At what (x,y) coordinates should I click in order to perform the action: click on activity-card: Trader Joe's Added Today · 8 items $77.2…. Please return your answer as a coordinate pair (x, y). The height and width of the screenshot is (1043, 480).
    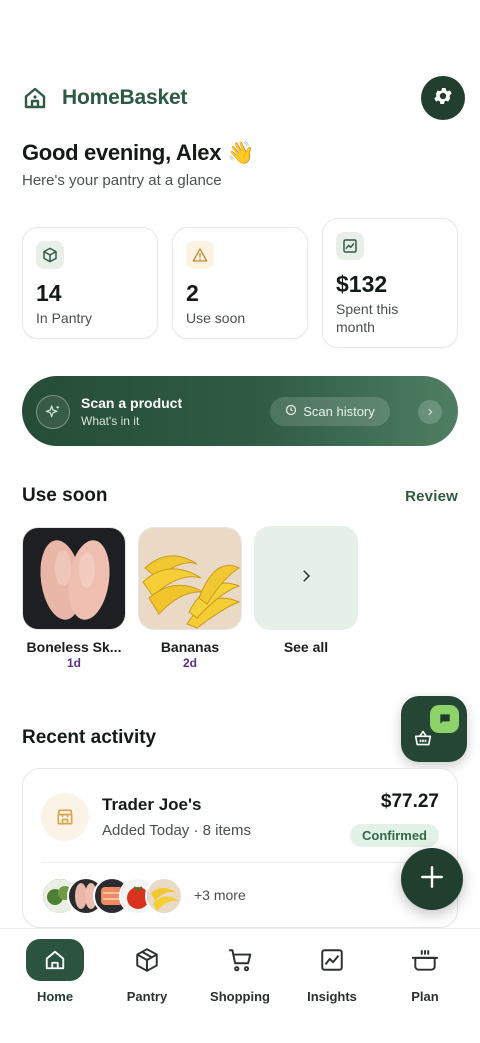
    Looking at the image, I should click on (240, 848).